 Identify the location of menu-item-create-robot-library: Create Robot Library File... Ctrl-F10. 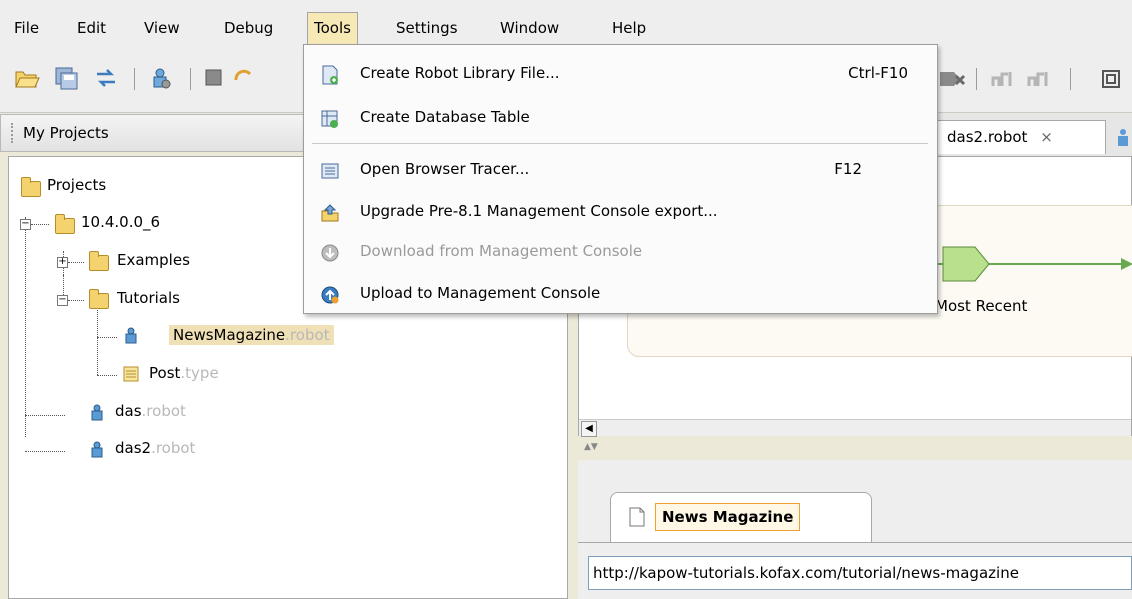
(620, 74).